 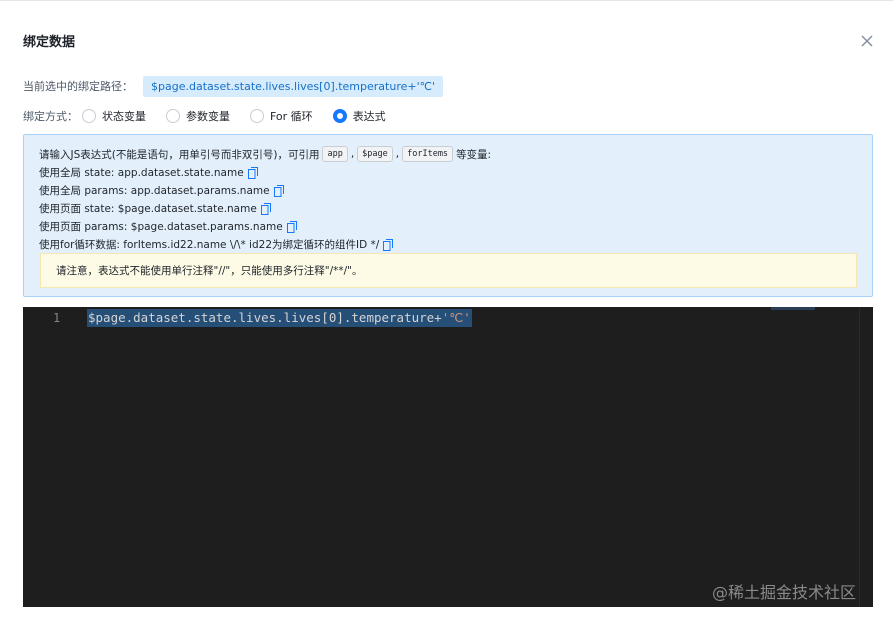 I want to click on binding-mode-label: 绑定方式：, so click(x=50, y=116).